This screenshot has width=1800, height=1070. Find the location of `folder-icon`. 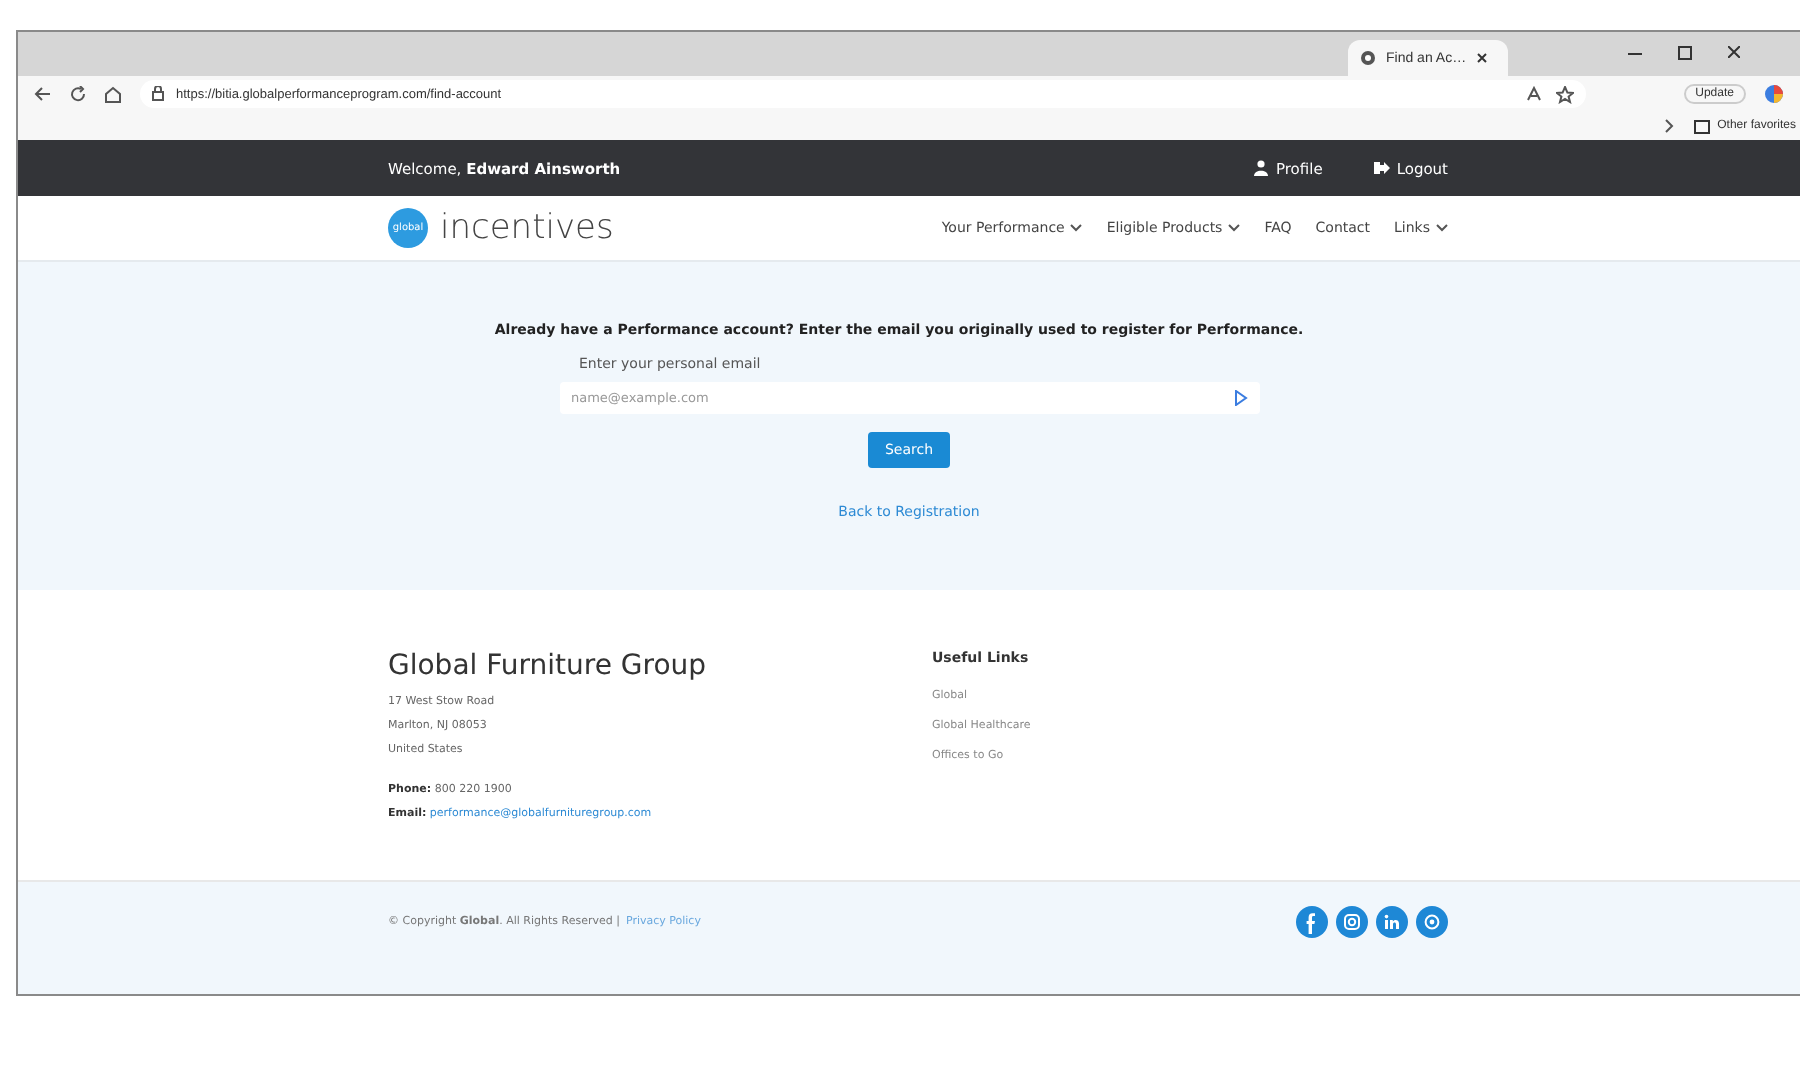

folder-icon is located at coordinates (1701, 126).